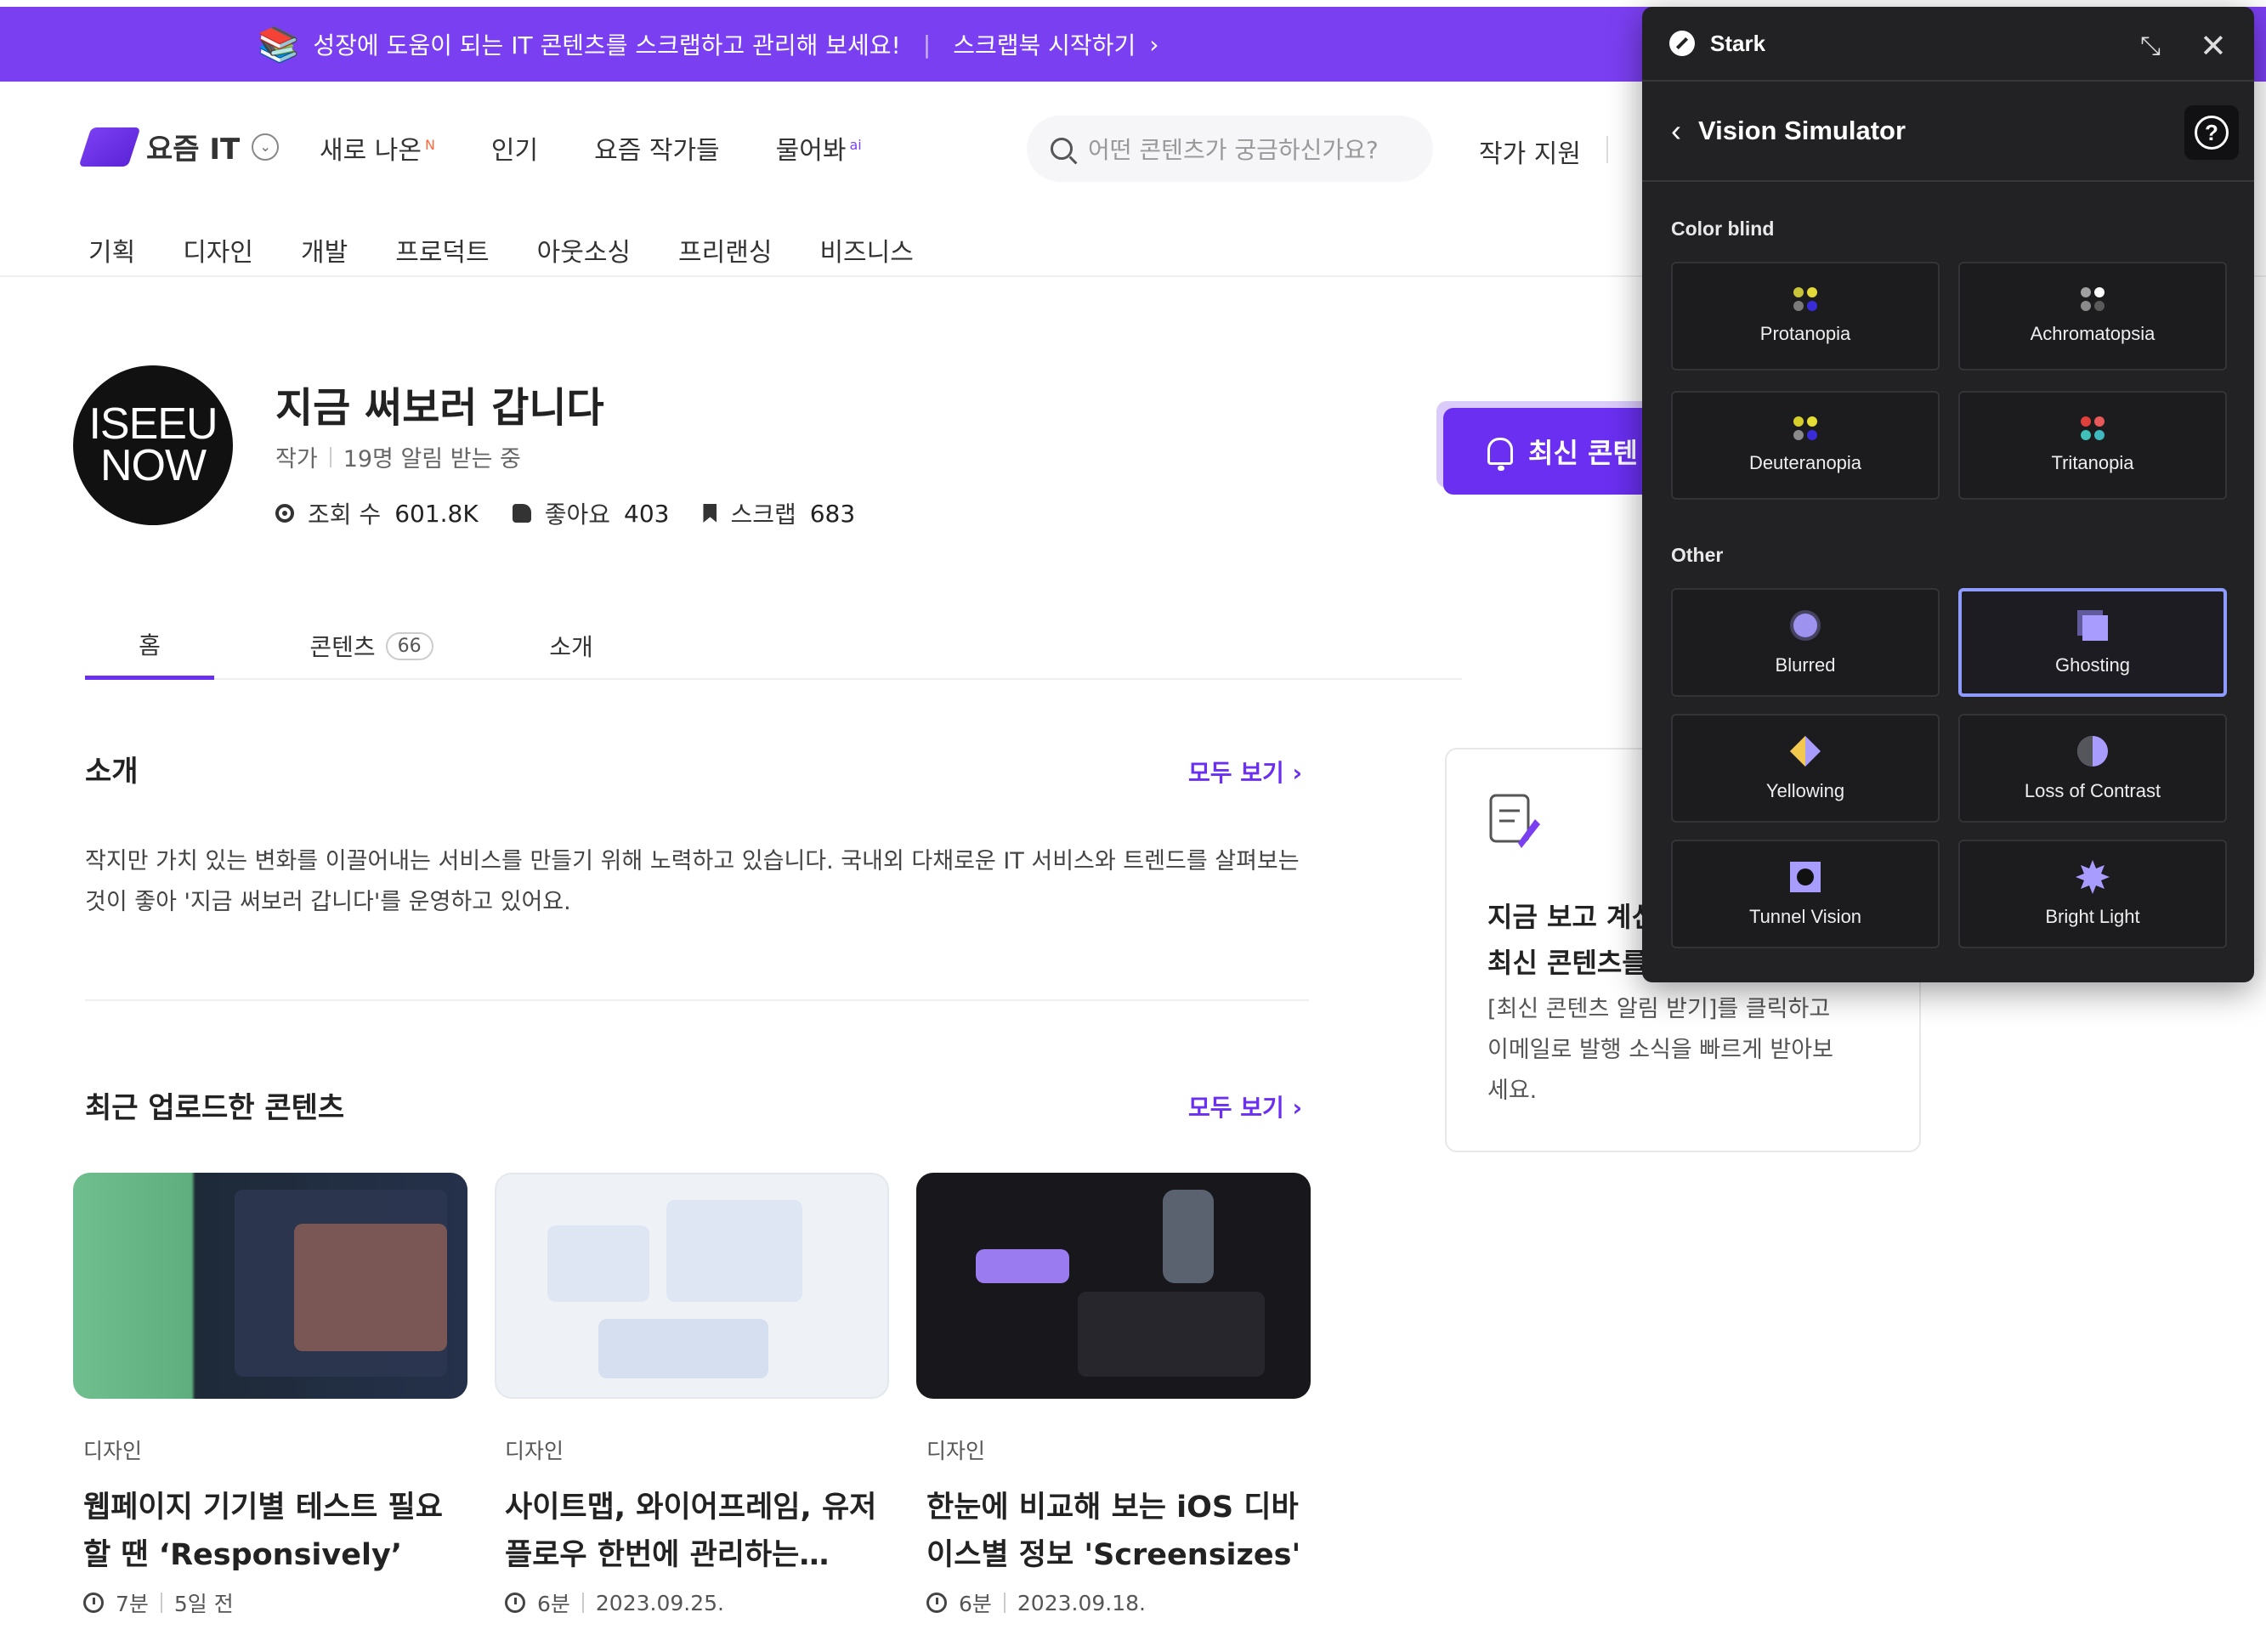 This screenshot has width=2266, height=1652. I want to click on subscribe-label: 최신 콘텐, so click(1583, 453).